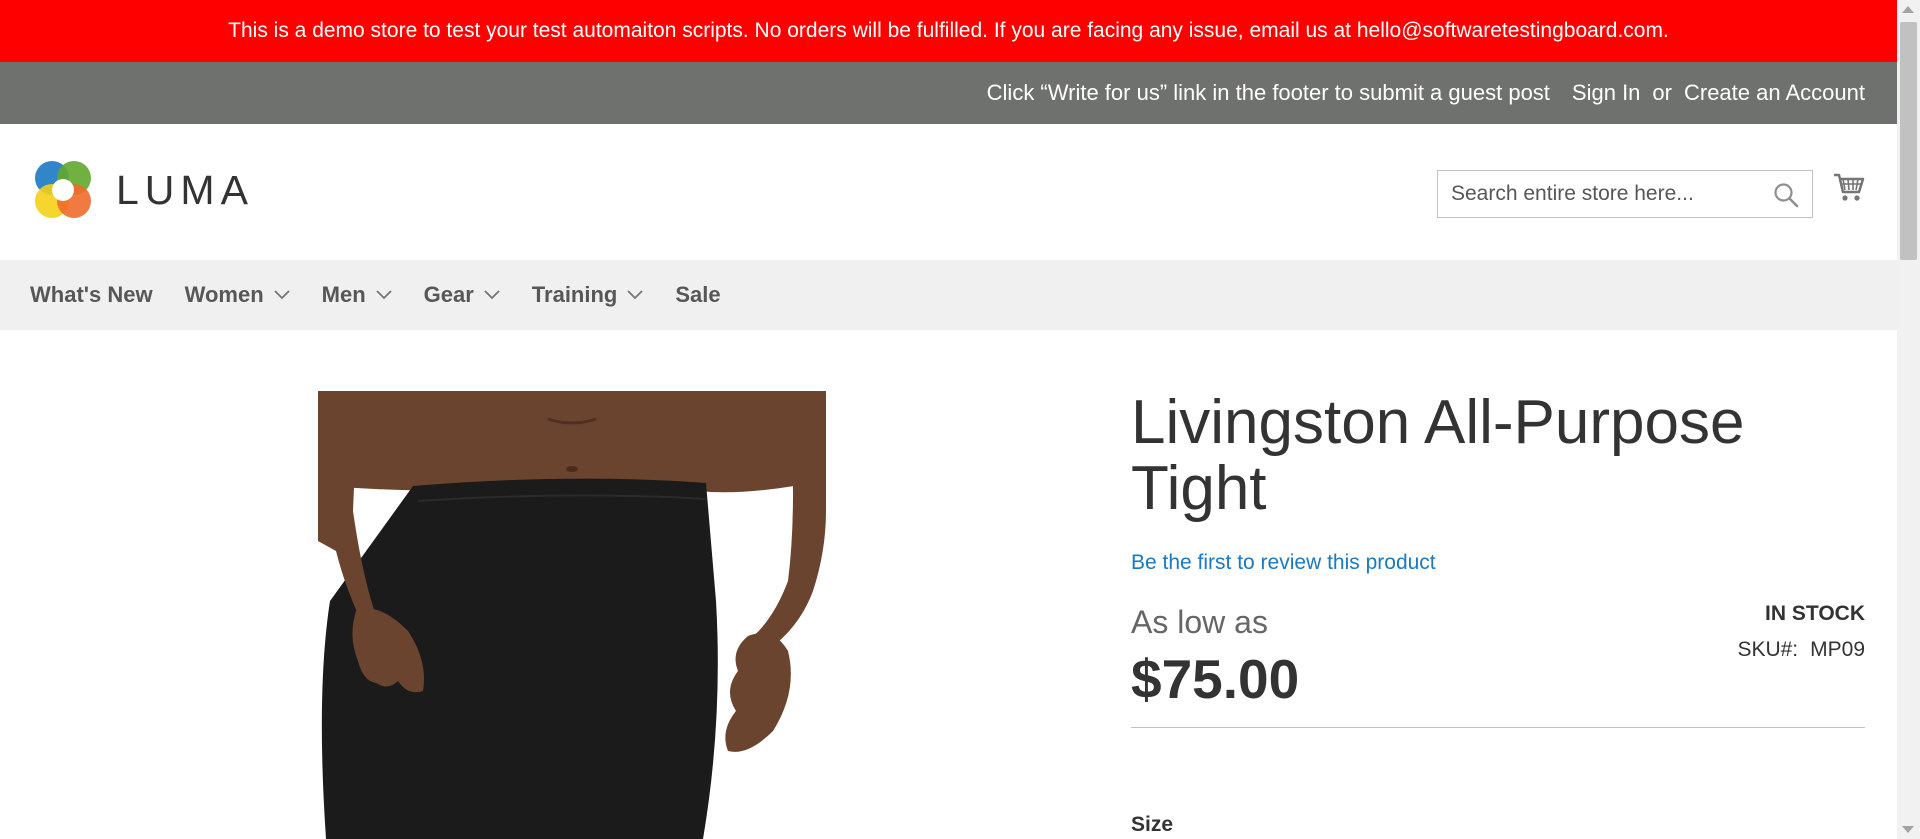  What do you see at coordinates (1908, 829) in the screenshot?
I see `scroll-down-arrow-icon` at bounding box center [1908, 829].